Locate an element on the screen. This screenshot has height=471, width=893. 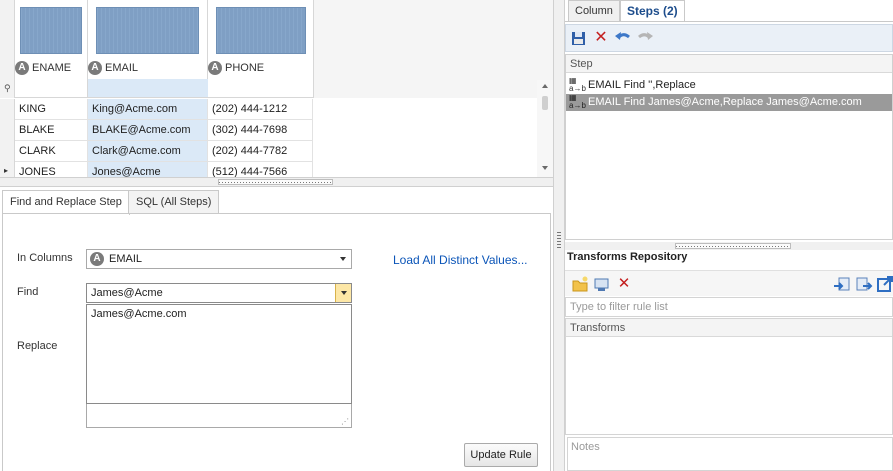
scroll-up-icon is located at coordinates (545, 86).